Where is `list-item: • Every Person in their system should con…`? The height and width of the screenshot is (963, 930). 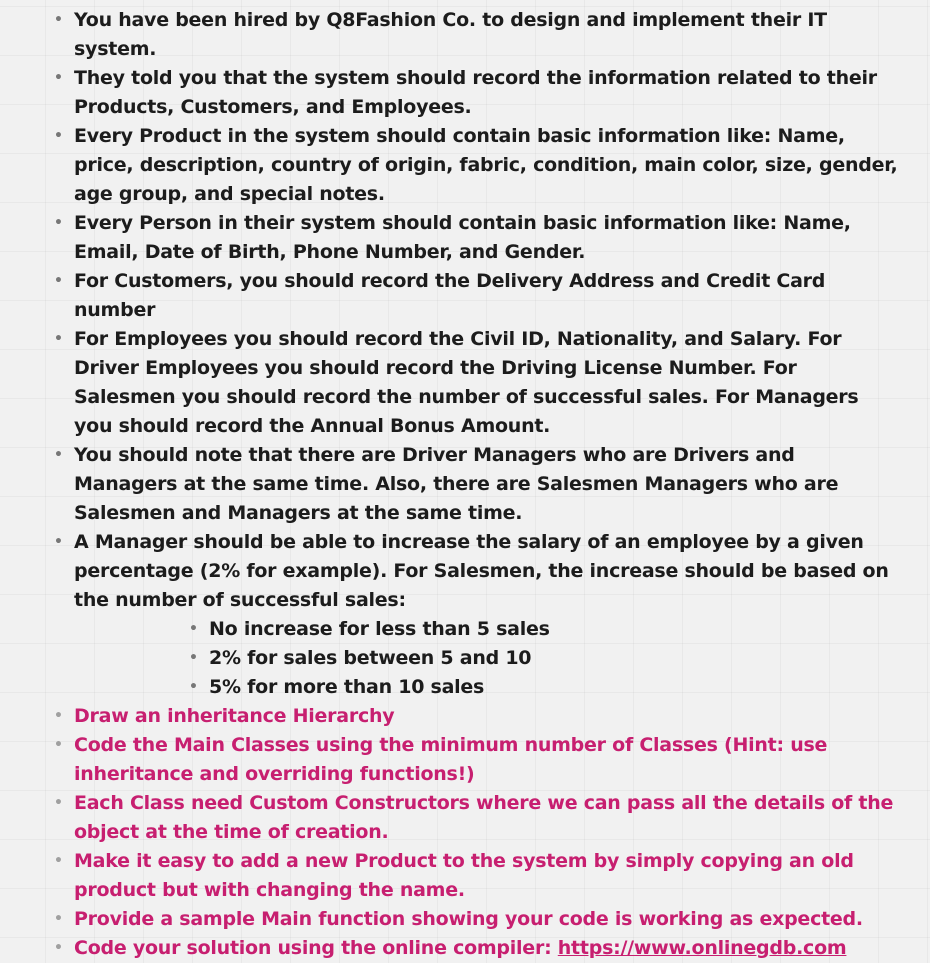
list-item: • Every Person in their system should con… is located at coordinates (465, 238).